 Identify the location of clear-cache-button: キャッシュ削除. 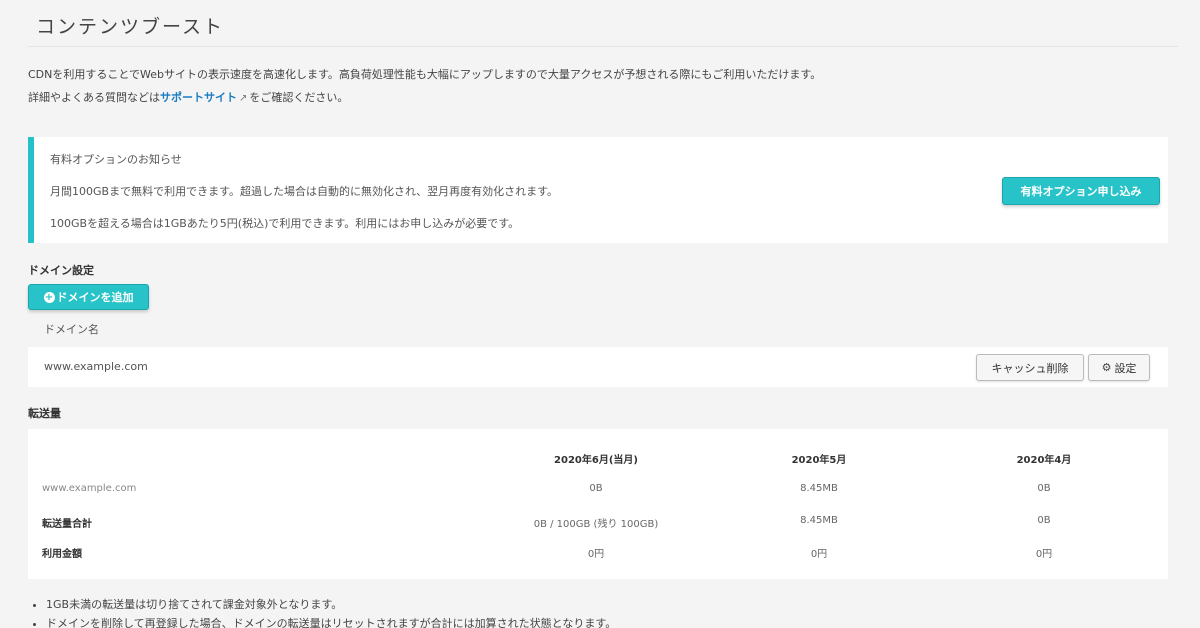
(1030, 367).